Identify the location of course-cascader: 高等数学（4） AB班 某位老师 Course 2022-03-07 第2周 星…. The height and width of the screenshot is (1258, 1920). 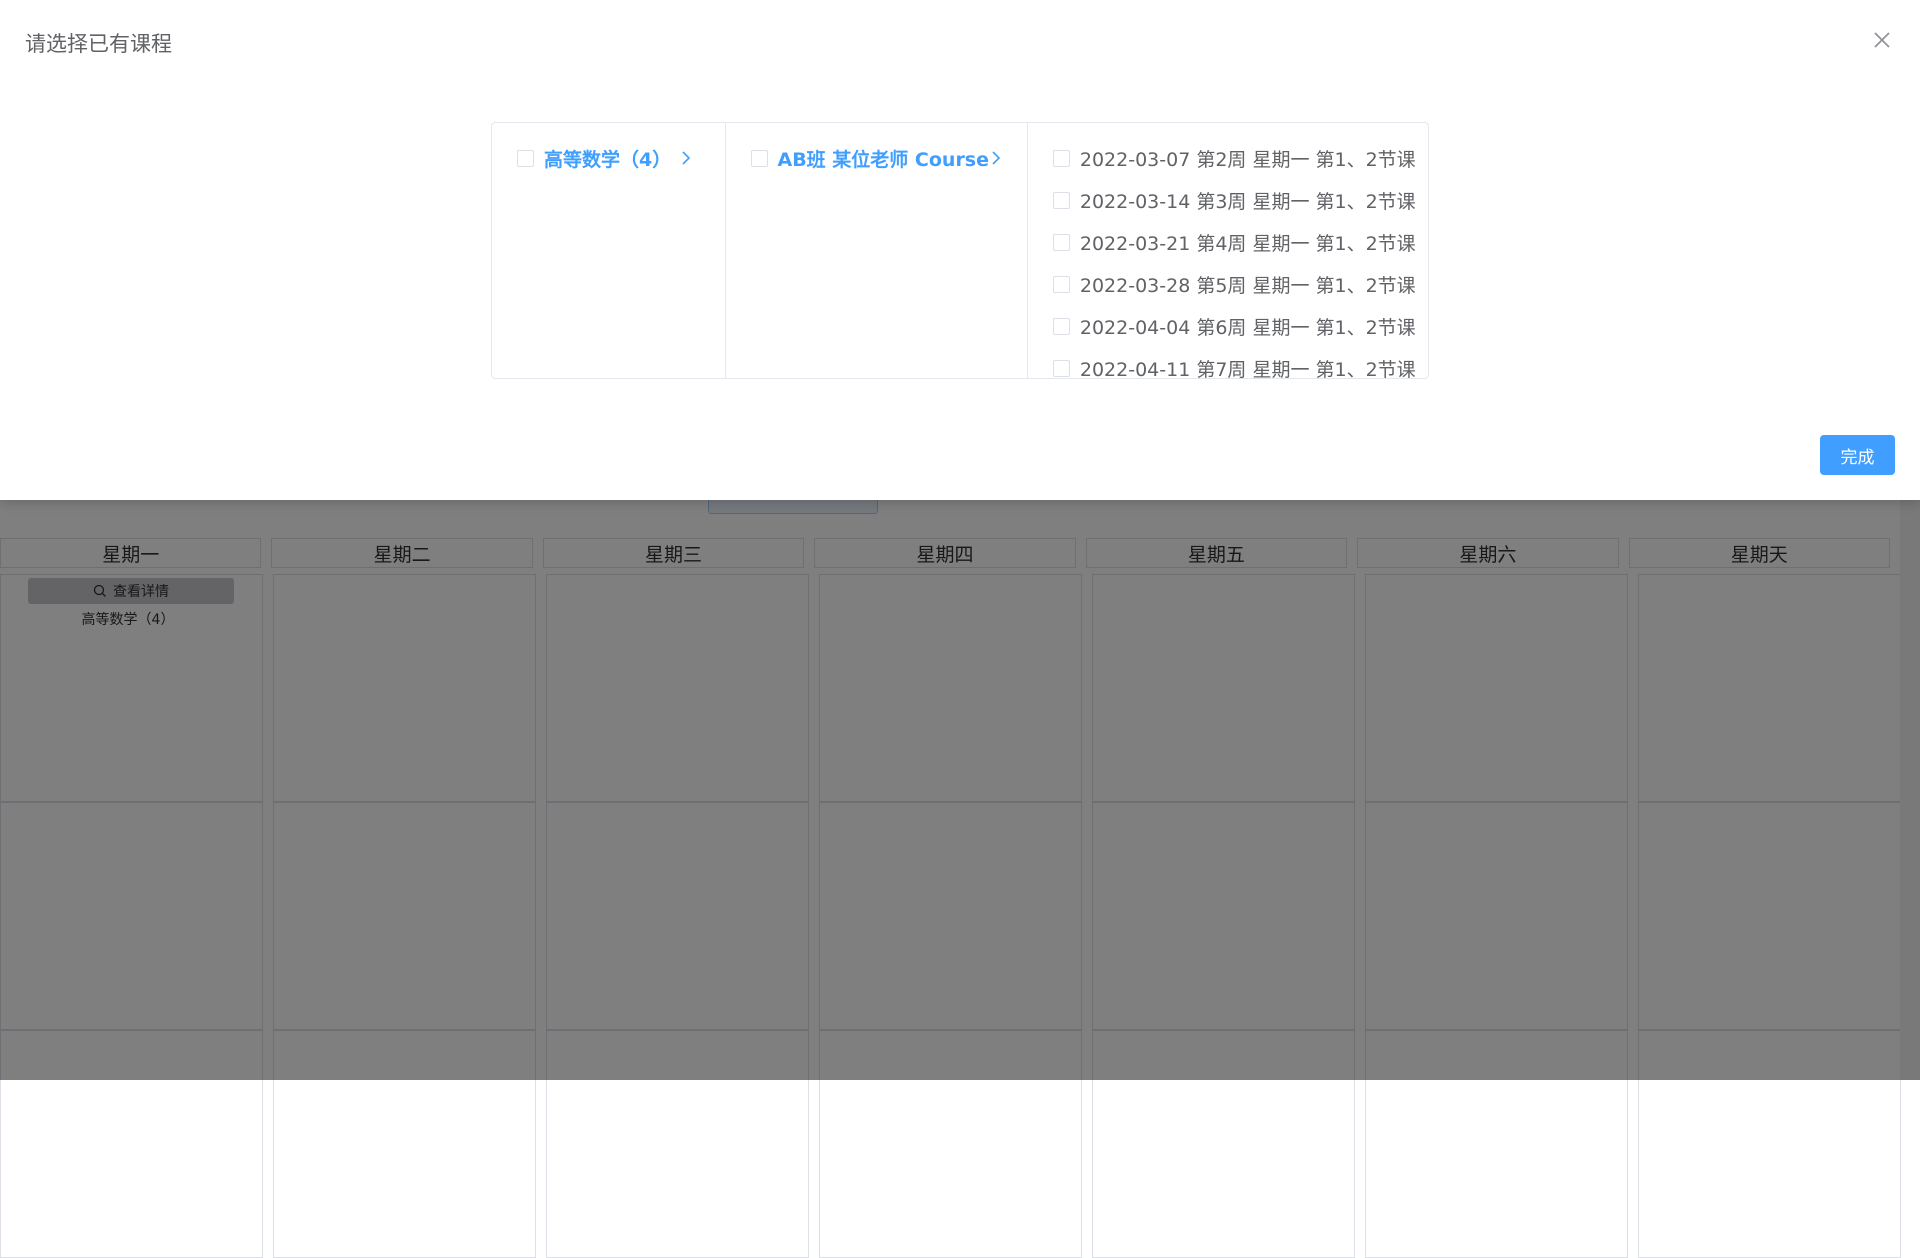
(960, 250).